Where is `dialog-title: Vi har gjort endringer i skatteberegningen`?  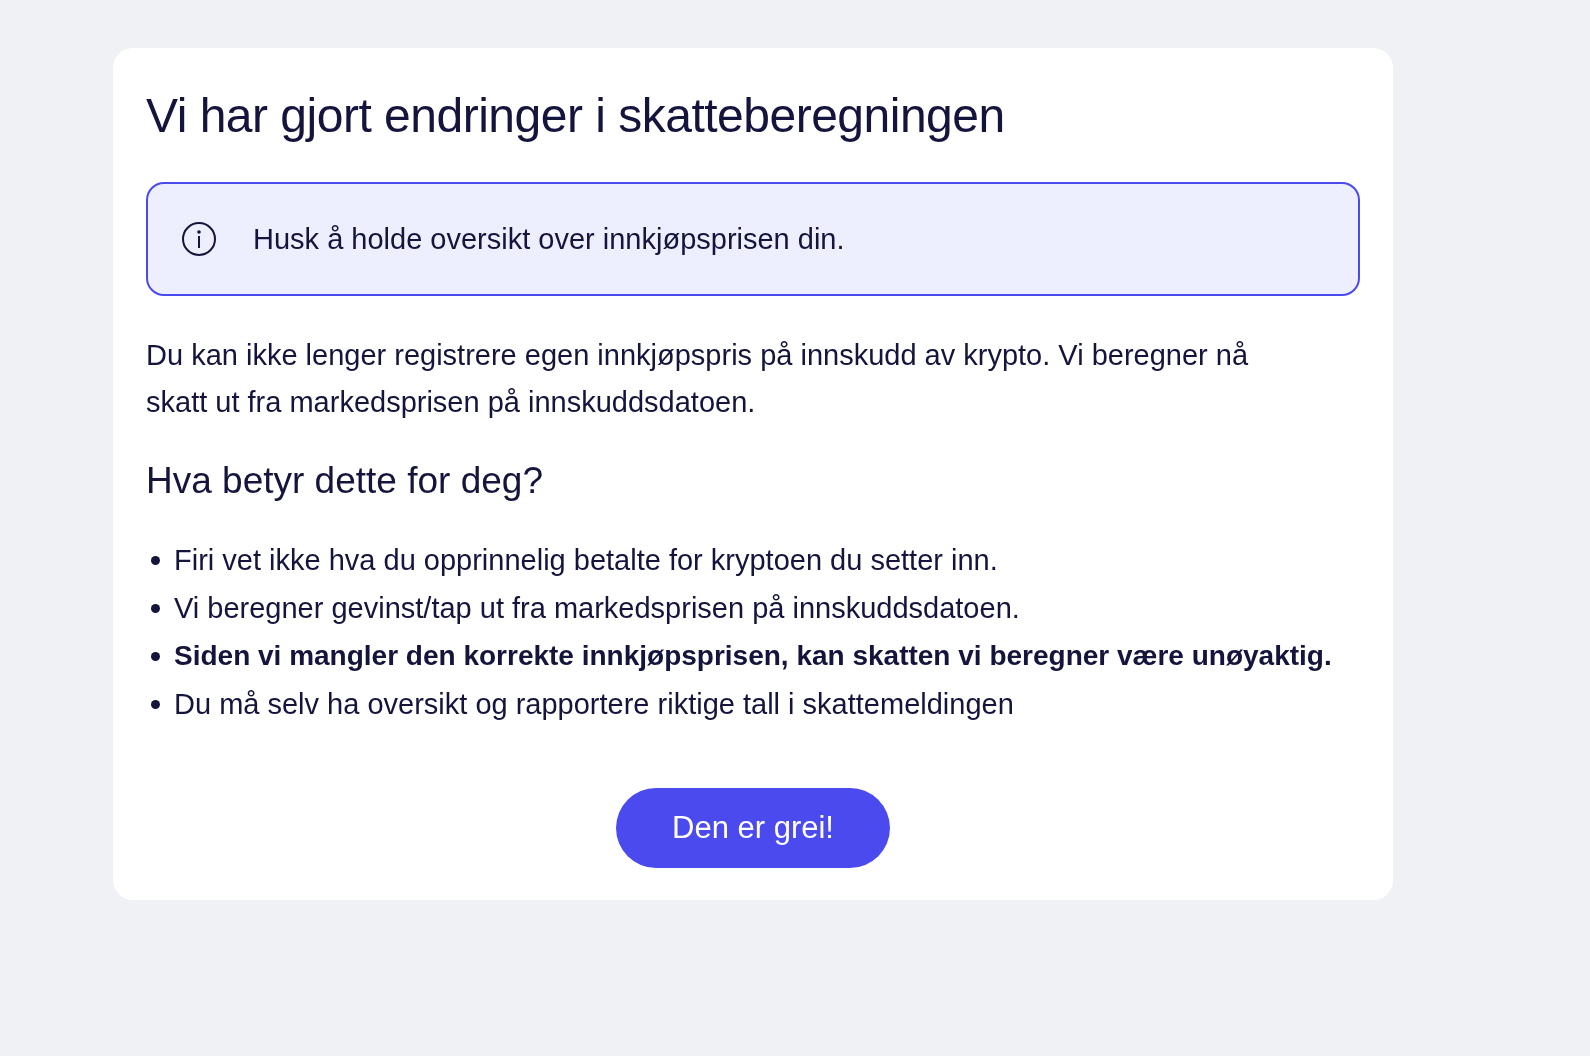
dialog-title: Vi har gjort endringer i skatteberegningen is located at coordinates (576, 116).